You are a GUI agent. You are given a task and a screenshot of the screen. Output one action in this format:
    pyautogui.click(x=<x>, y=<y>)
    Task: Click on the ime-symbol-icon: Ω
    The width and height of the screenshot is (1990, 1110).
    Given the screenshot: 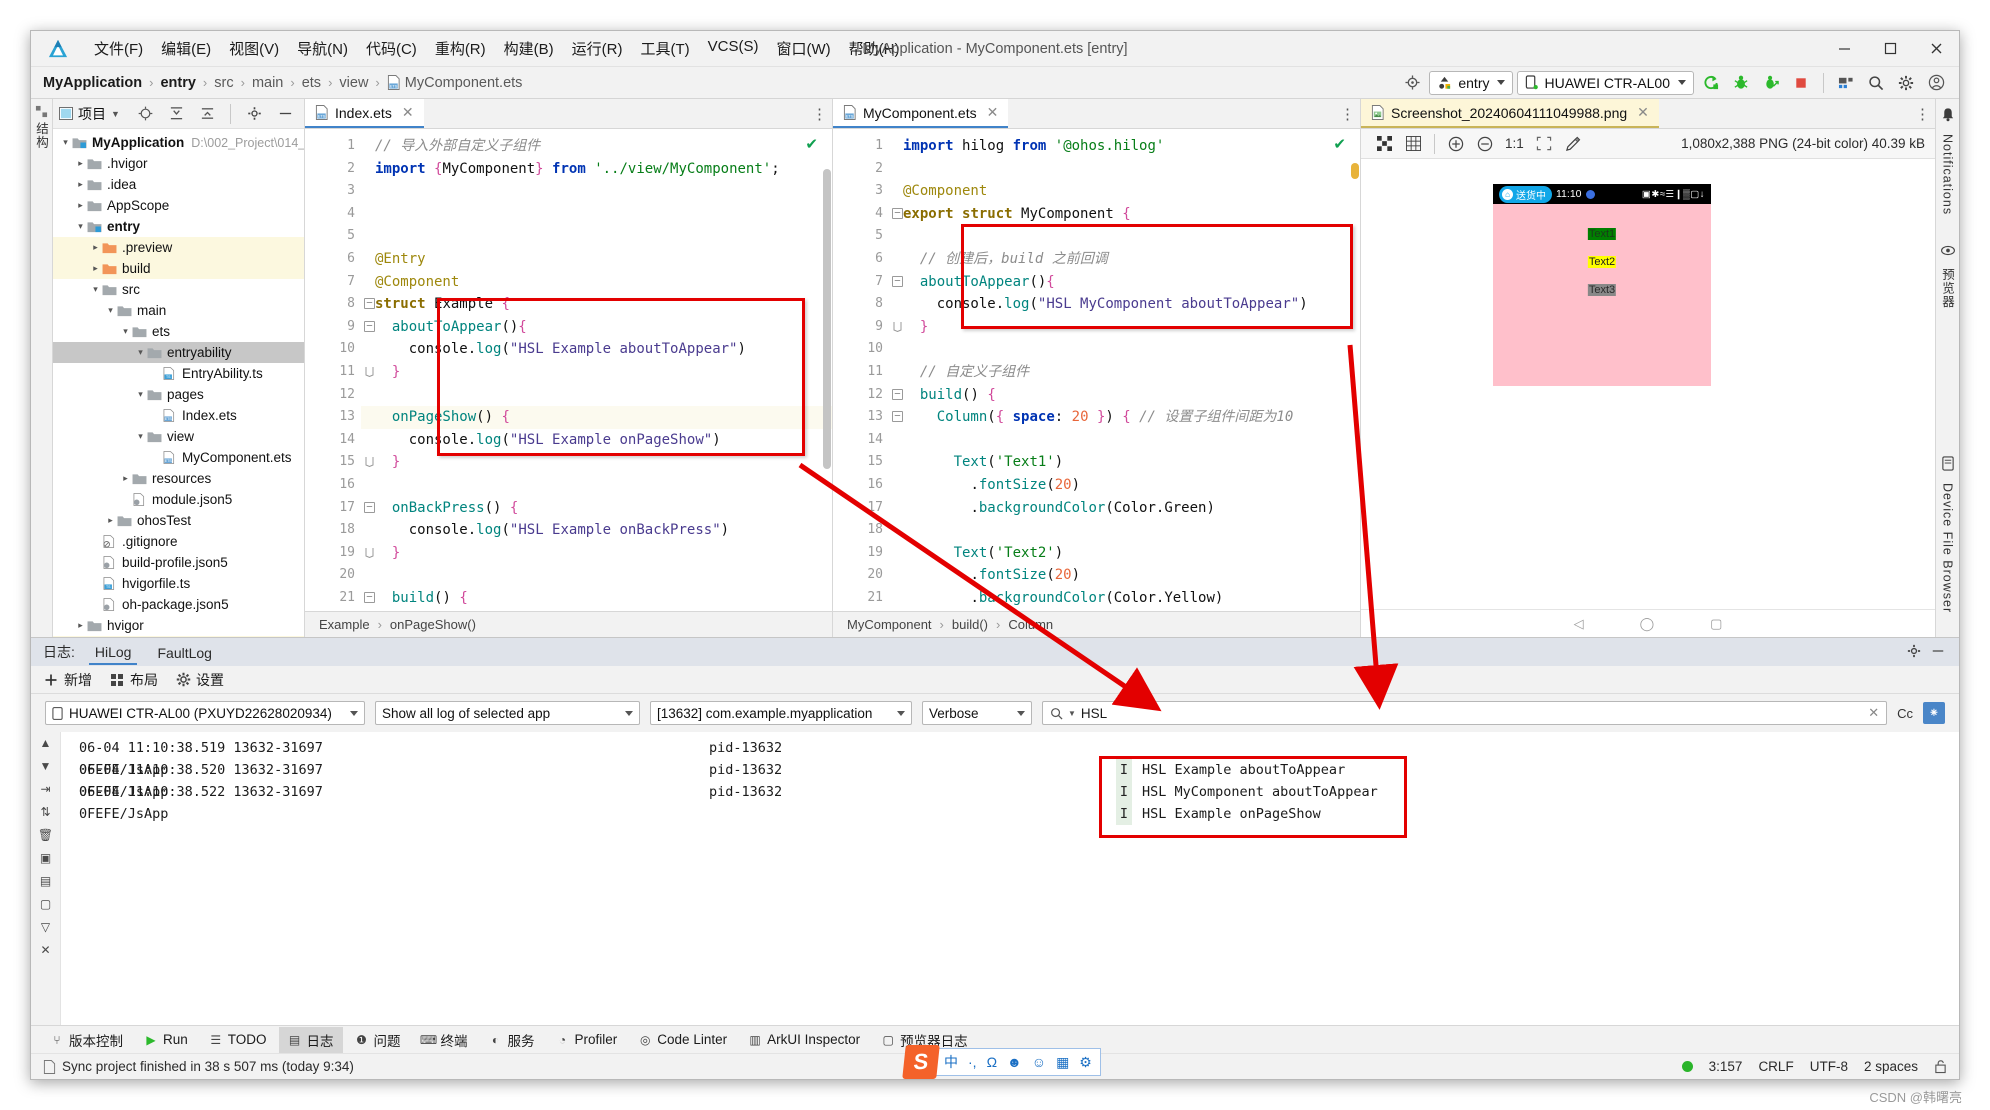 What is the action you would take?
    pyautogui.click(x=992, y=1062)
    